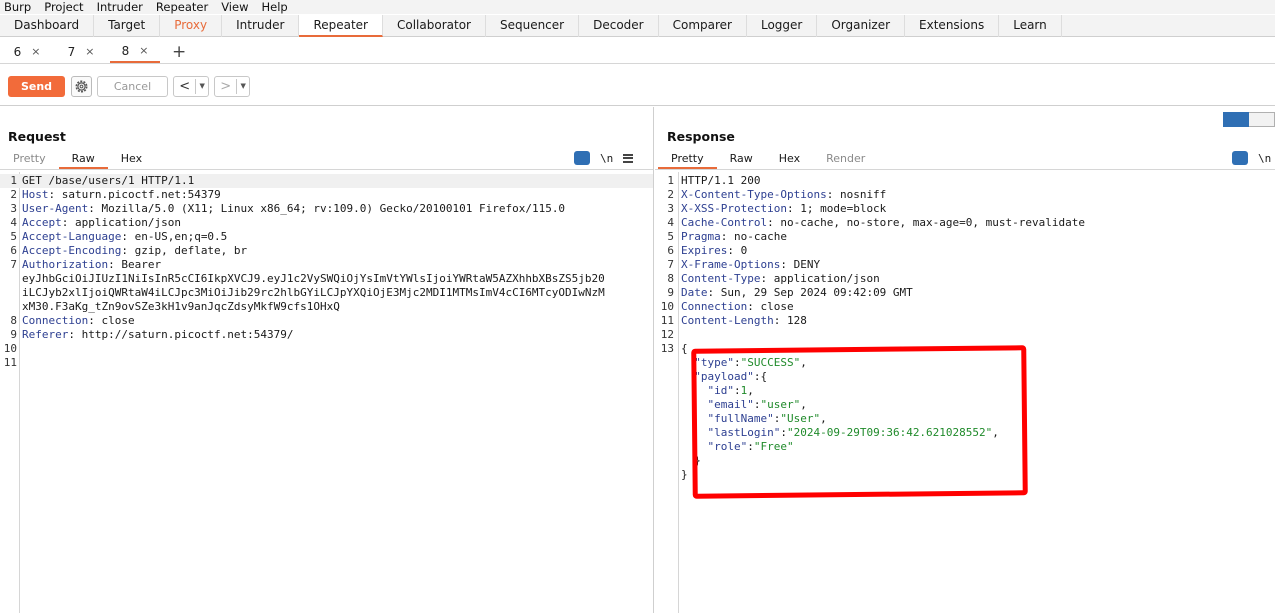 This screenshot has height=613, width=1275. I want to click on menu-intruder: Intruder, so click(120, 7).